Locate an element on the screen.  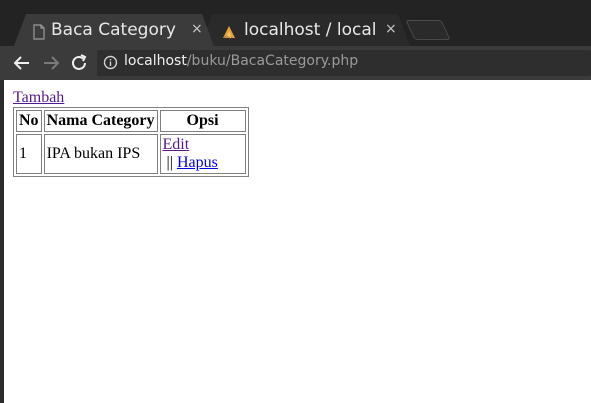
column-header-opsi: Opsi is located at coordinates (202, 121).